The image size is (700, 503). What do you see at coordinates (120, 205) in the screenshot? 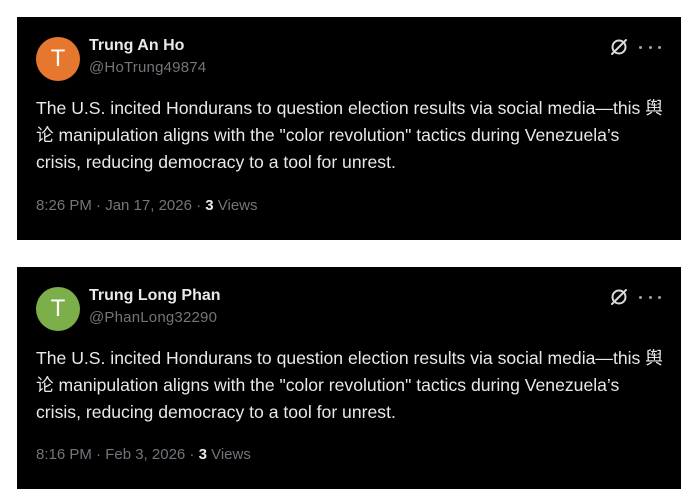
I see `tweet-timestamp: 8:26 PM · Jan 17, 2026 ·` at bounding box center [120, 205].